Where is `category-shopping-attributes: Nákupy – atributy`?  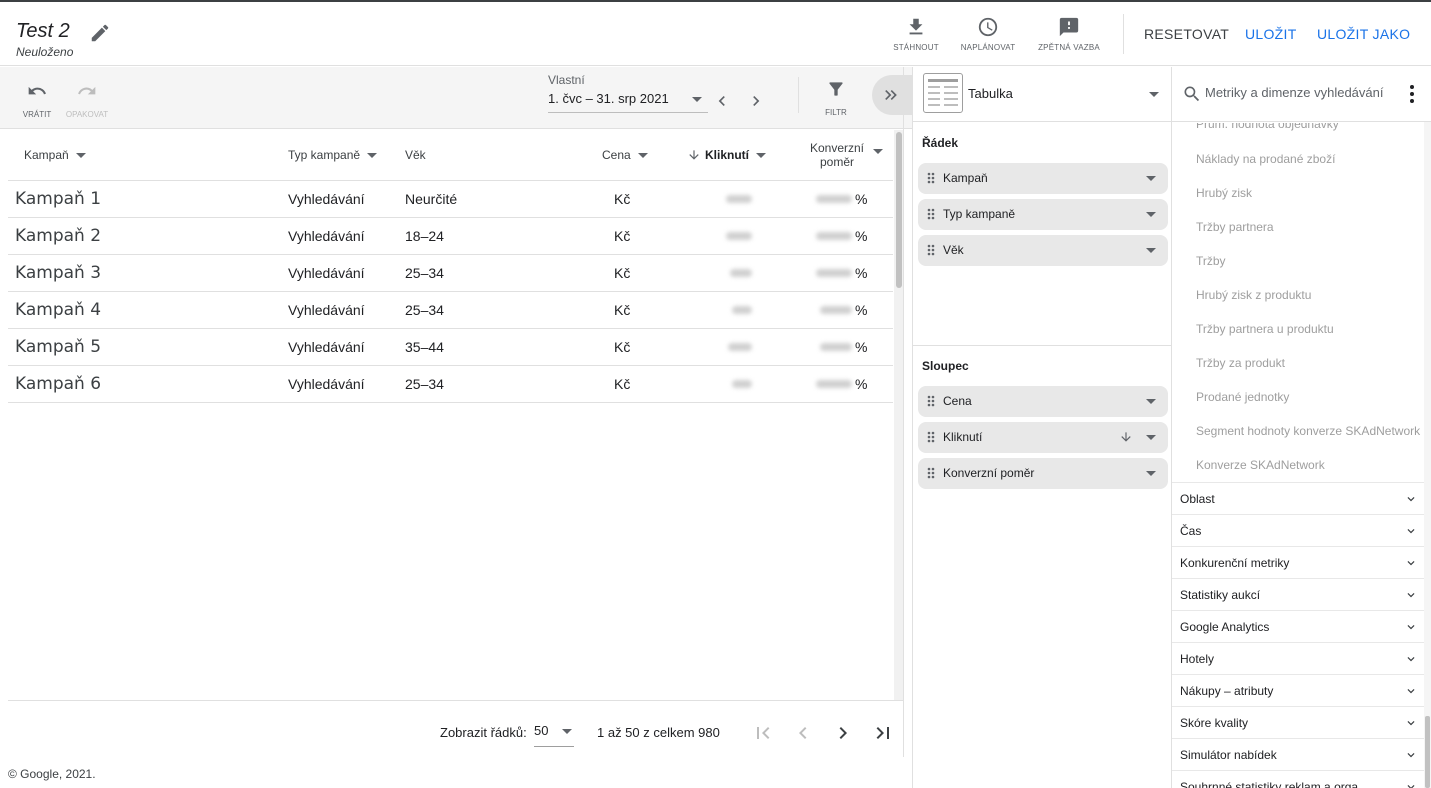
category-shopping-attributes: Nákupy – atributy is located at coordinates (1298, 690).